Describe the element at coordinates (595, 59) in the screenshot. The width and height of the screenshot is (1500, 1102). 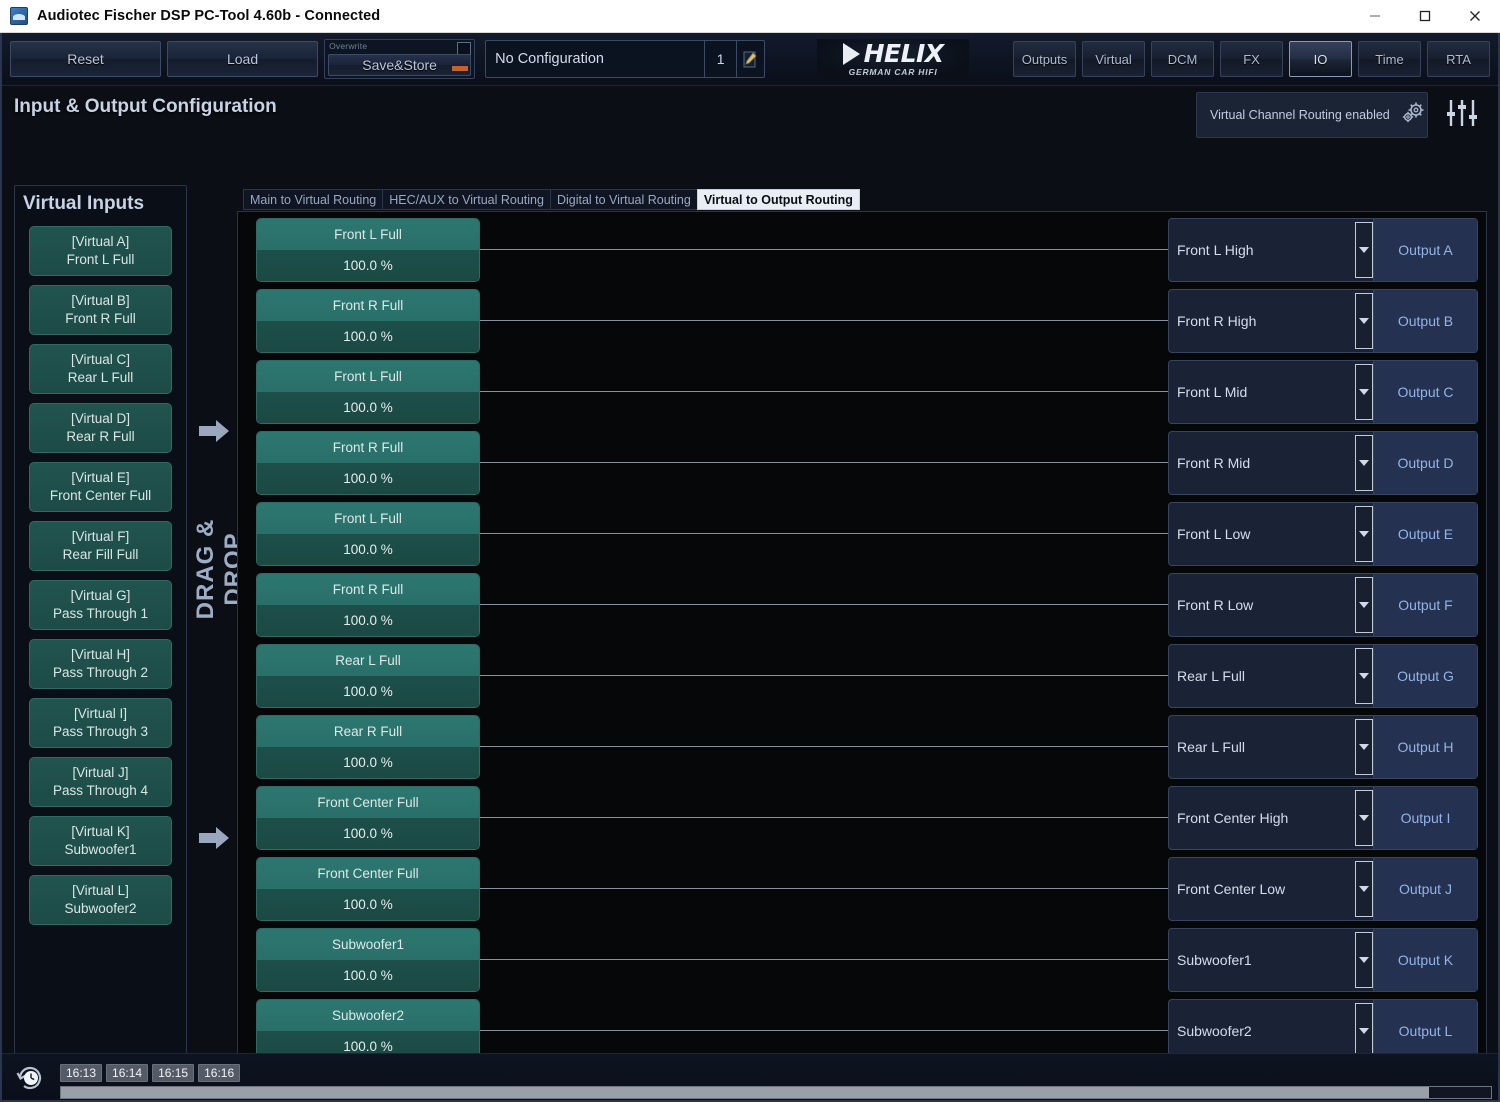
I see `configuration-name: No Configuration` at that location.